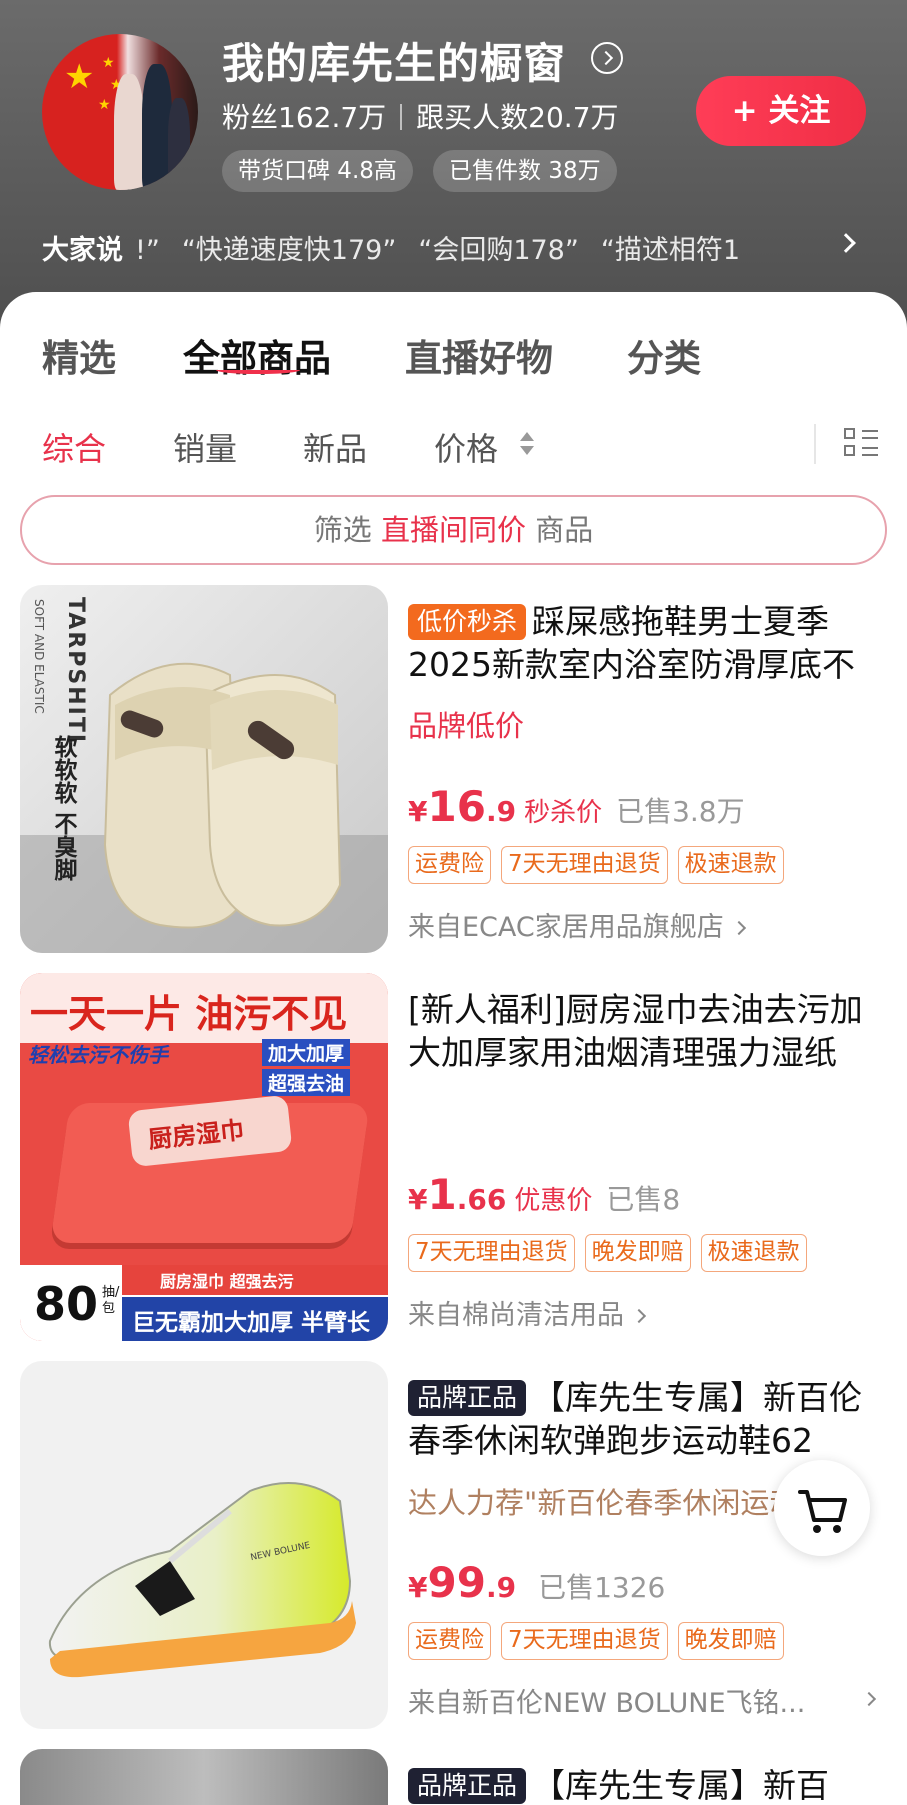 Image resolution: width=907 pixels, height=1805 pixels. What do you see at coordinates (603, 1503) in the screenshot?
I see `product-subline: 达人力荐"新百伦春季休闲运动` at bounding box center [603, 1503].